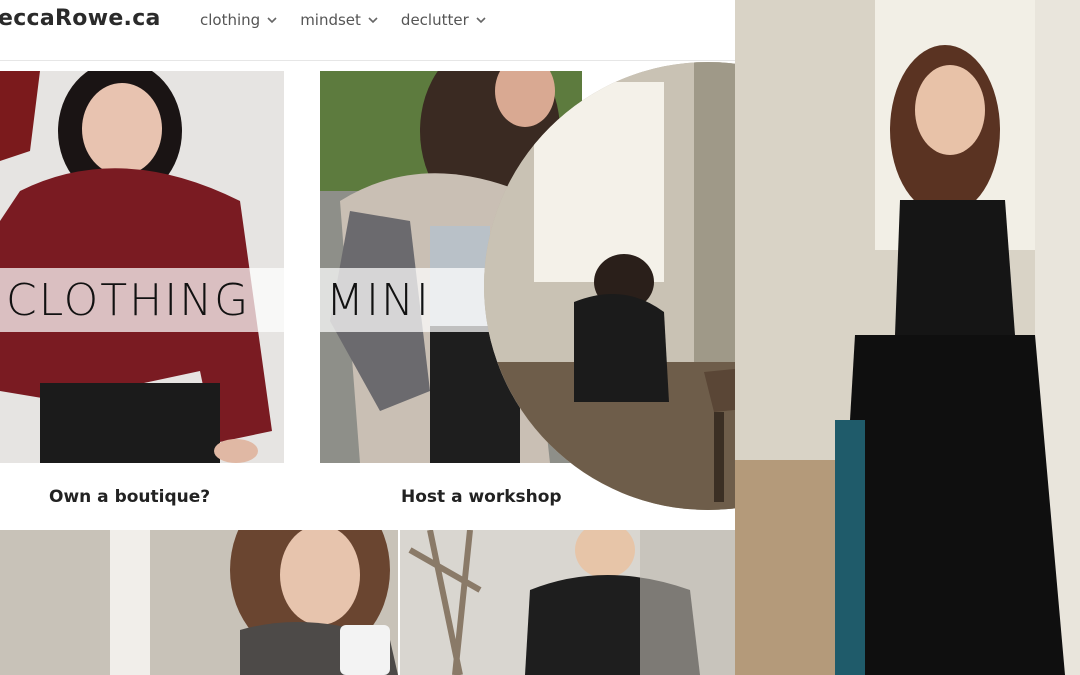  What do you see at coordinates (80, 18) in the screenshot?
I see `site-logo: eccaRowe.ca` at bounding box center [80, 18].